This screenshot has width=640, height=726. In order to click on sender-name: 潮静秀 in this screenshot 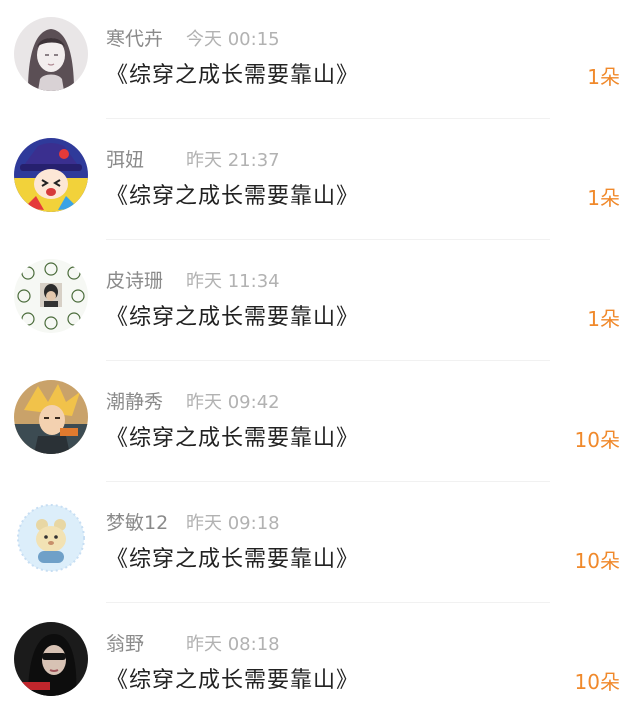, I will do `click(135, 402)`.